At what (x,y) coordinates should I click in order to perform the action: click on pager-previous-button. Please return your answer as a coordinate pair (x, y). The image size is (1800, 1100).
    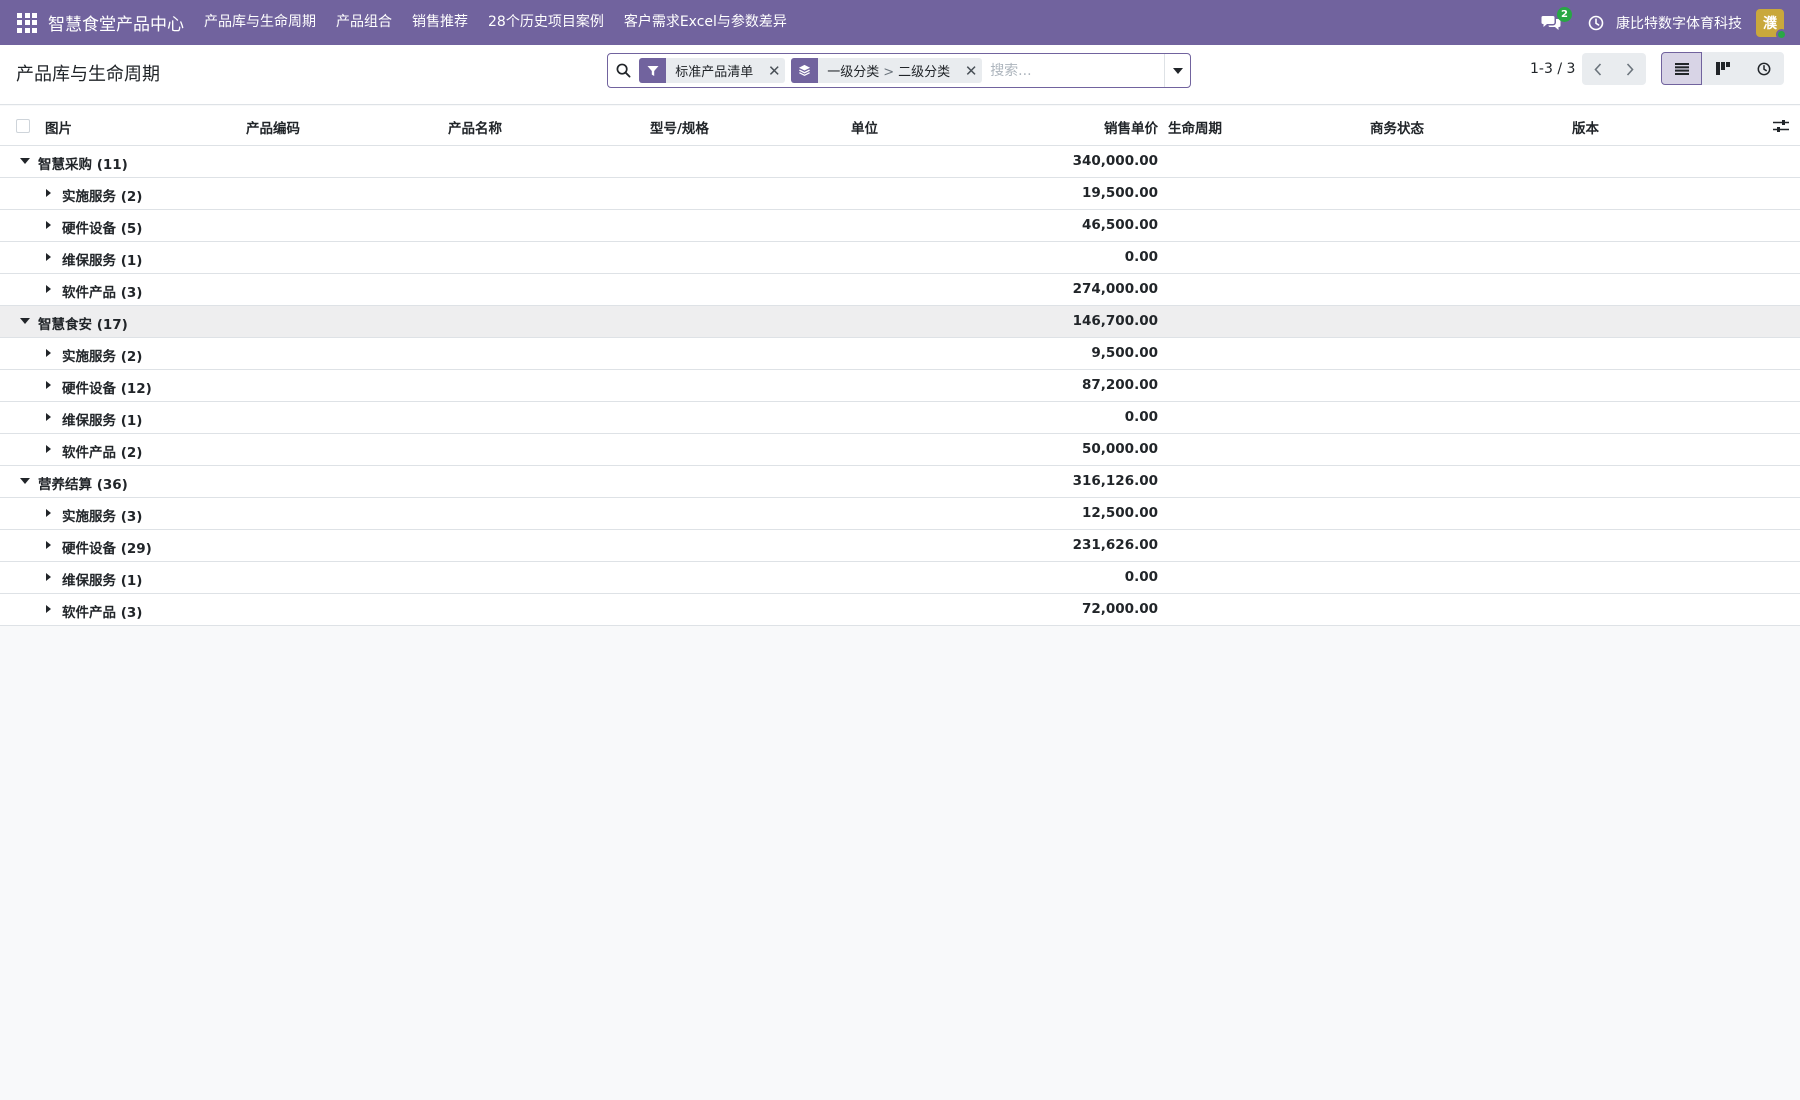
    Looking at the image, I should click on (1598, 69).